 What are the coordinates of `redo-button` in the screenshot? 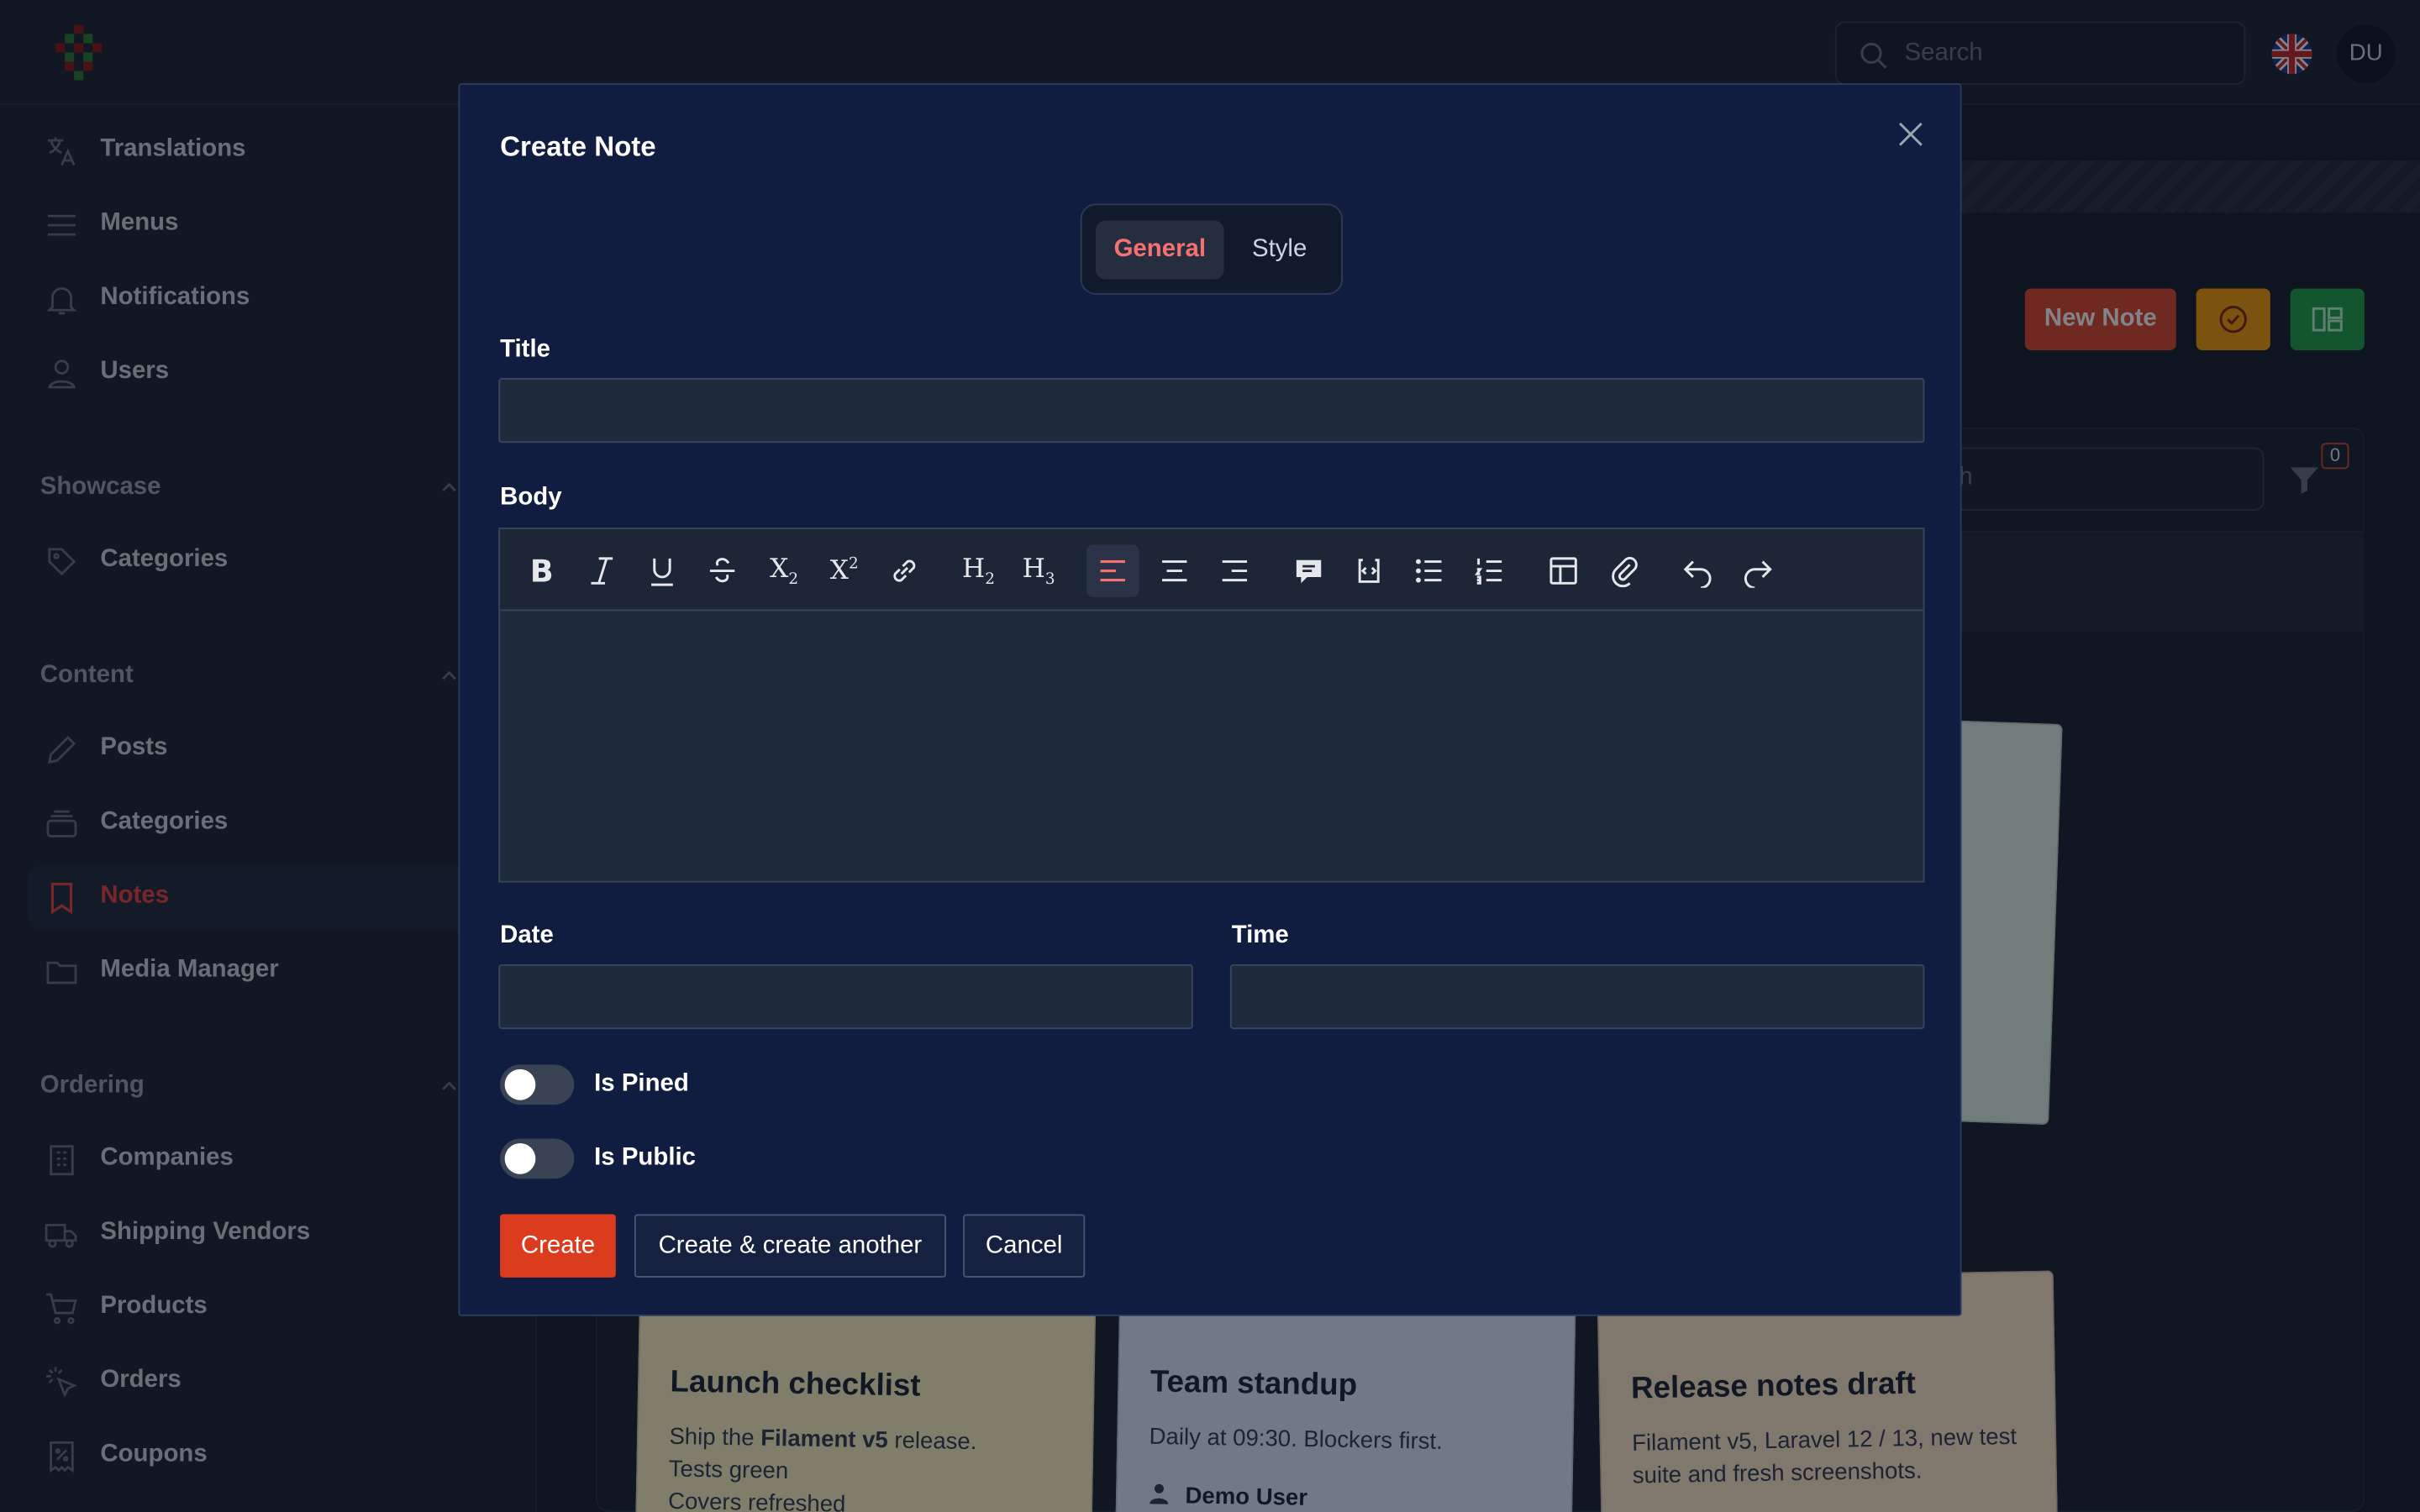 It's located at (1758, 570).